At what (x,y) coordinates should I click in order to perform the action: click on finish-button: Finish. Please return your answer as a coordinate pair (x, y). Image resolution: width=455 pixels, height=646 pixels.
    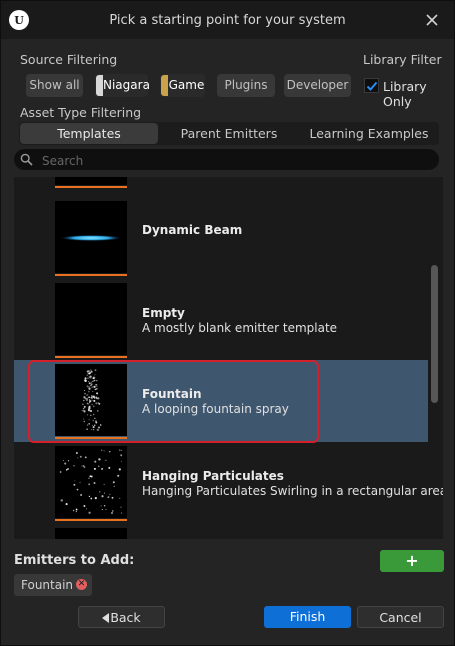
    Looking at the image, I should click on (307, 617).